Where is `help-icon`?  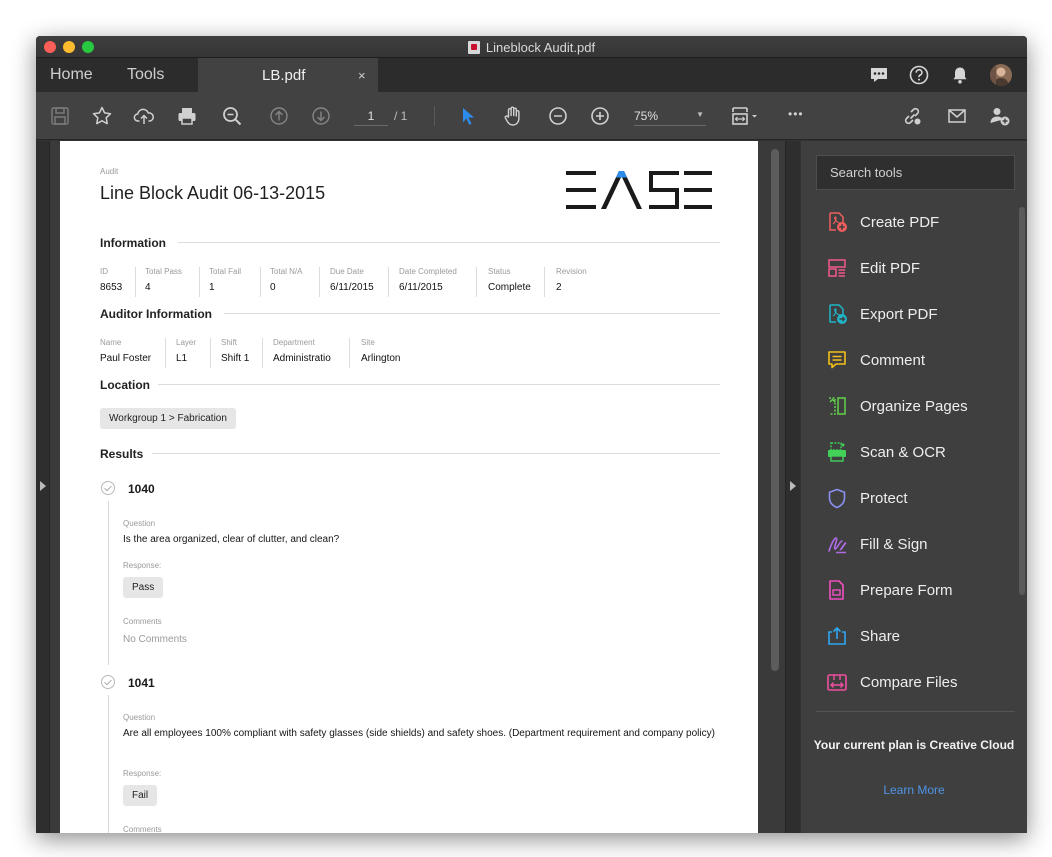 help-icon is located at coordinates (919, 77).